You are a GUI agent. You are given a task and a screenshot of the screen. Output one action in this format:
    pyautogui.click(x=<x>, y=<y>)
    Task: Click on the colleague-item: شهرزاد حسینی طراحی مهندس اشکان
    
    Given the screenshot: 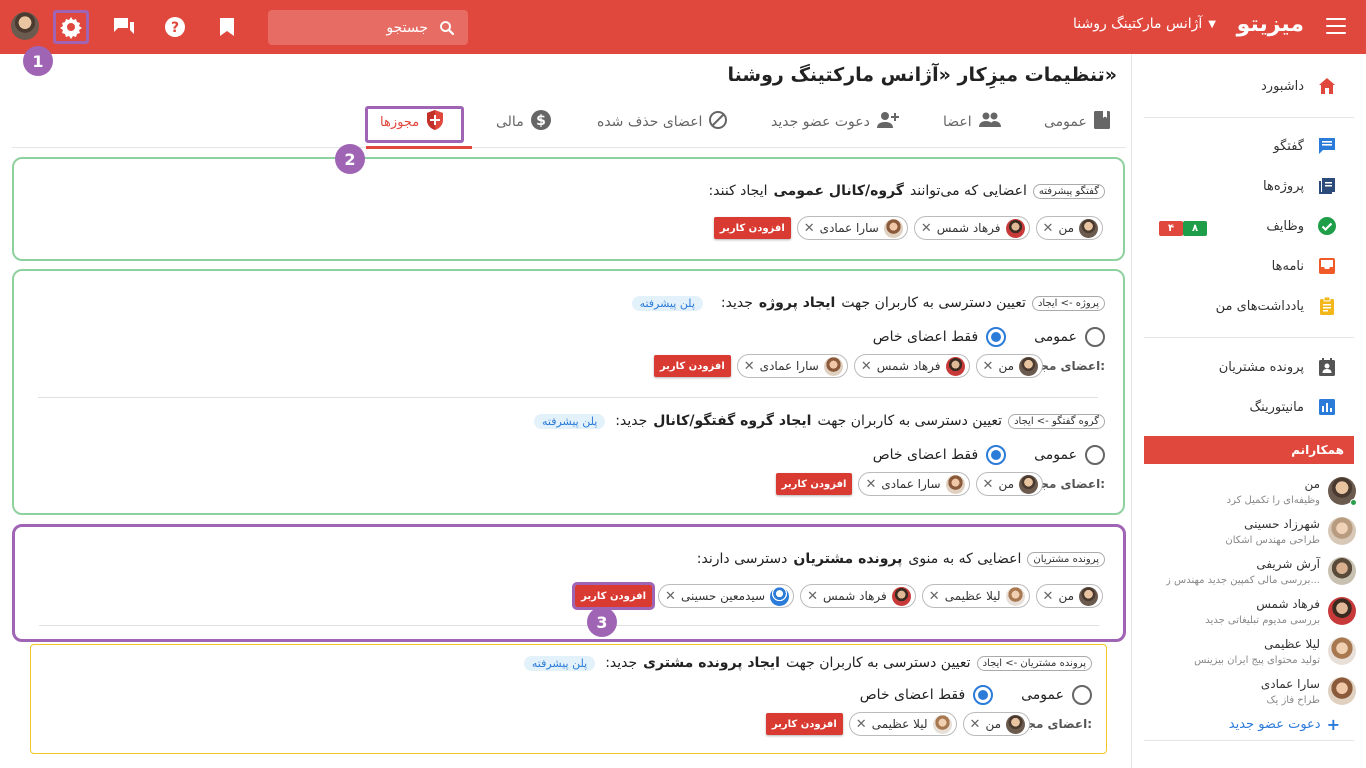 What is the action you would take?
    pyautogui.click(x=1250, y=533)
    